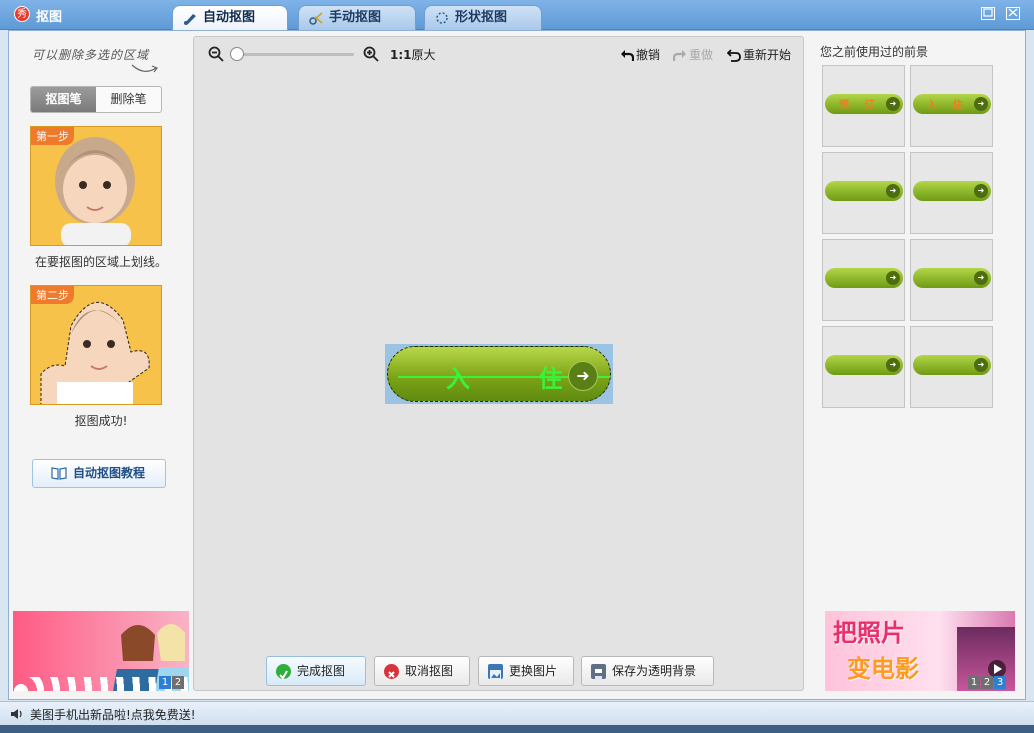 The image size is (1034, 733). What do you see at coordinates (495, 671) in the screenshot?
I see `image-icon` at bounding box center [495, 671].